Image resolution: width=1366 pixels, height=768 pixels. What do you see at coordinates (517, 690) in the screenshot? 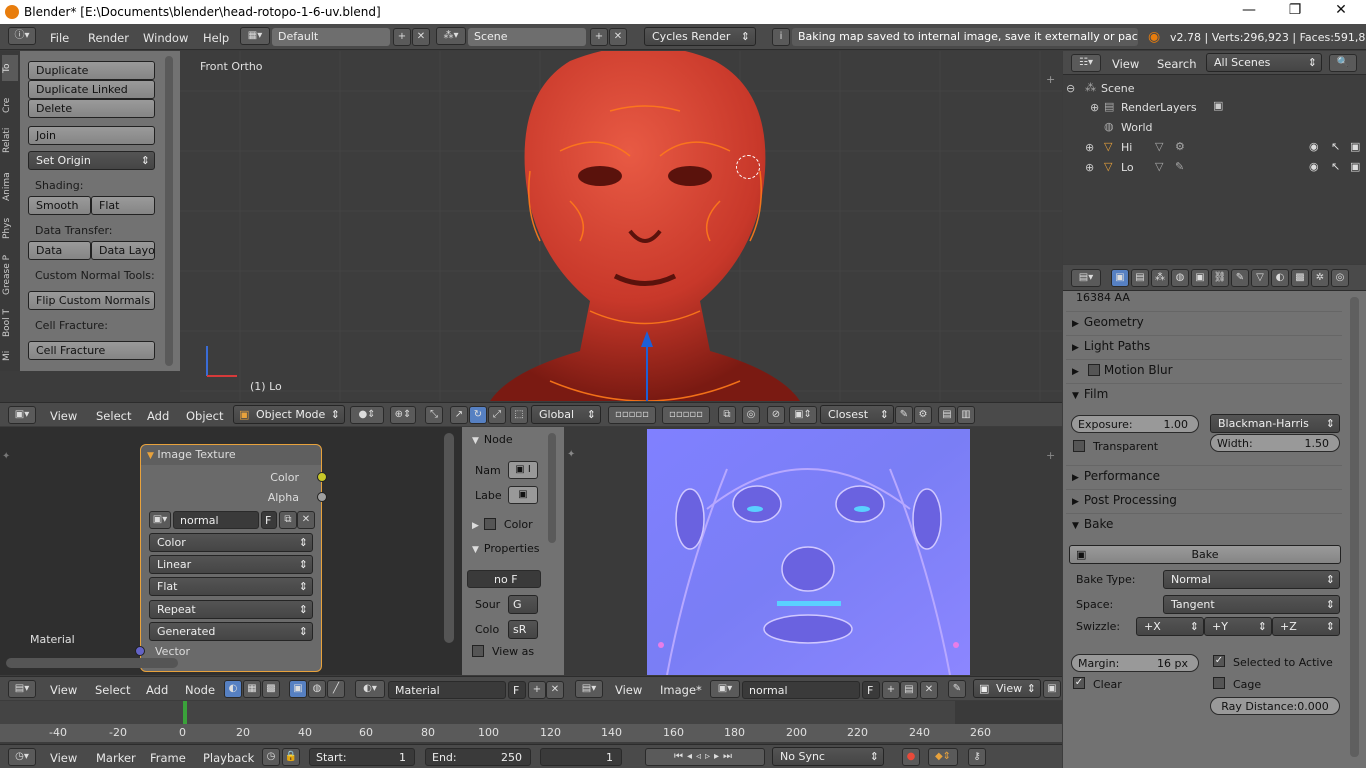
I see `material-fake-user-button: F` at bounding box center [517, 690].